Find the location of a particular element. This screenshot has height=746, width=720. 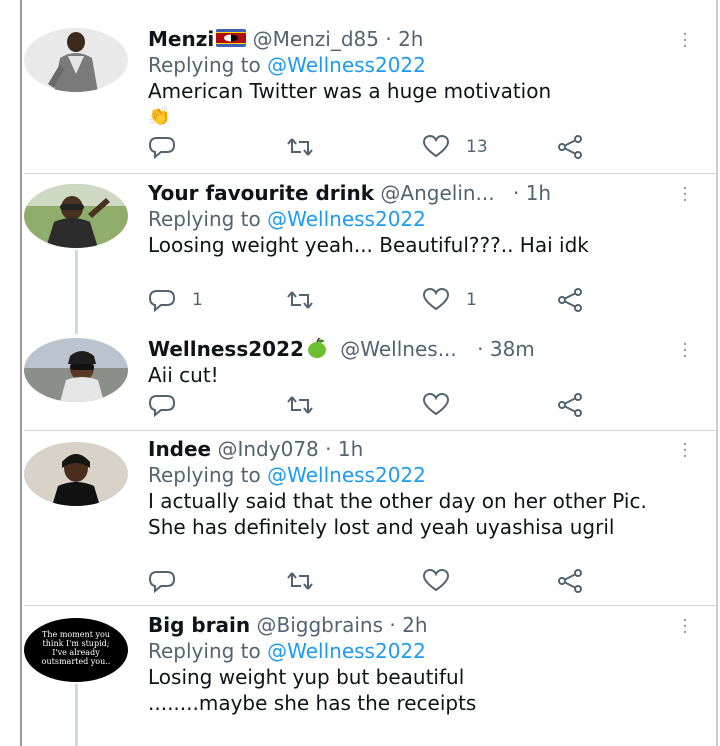

like-button: 1 is located at coordinates (449, 300).